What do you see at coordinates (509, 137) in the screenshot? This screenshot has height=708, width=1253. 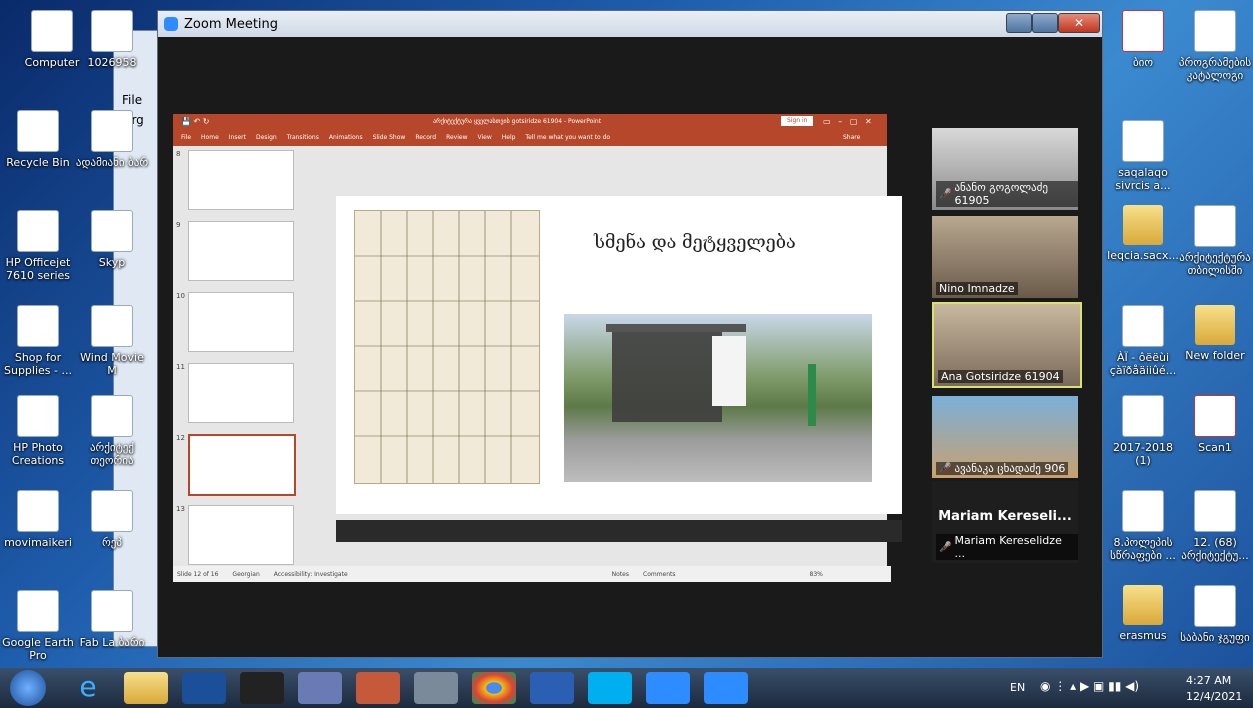 I see `ribbon-tab-10: Help` at bounding box center [509, 137].